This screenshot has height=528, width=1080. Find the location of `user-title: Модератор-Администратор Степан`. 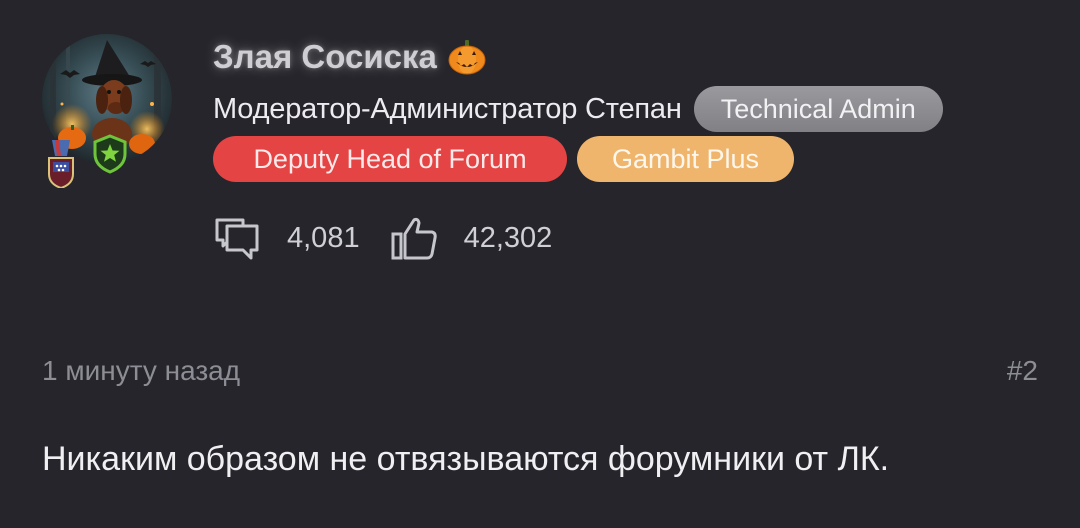

user-title: Модератор-Администратор Степан is located at coordinates (447, 108).